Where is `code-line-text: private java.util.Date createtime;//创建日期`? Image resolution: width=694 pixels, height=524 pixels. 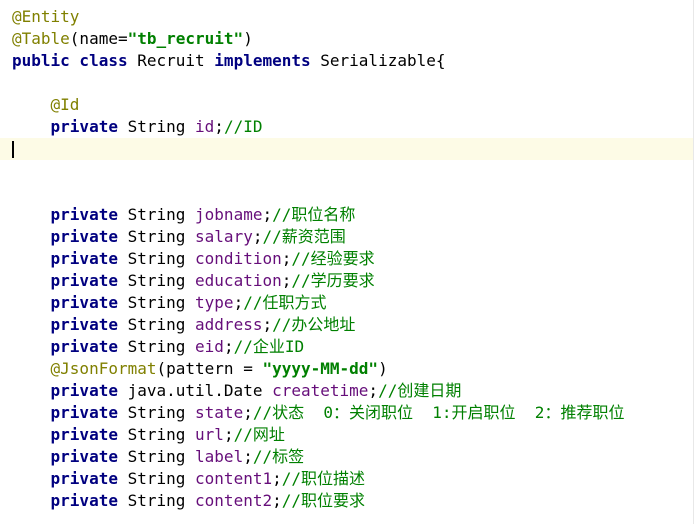 code-line-text: private java.util.Date createtime;//创建日期 is located at coordinates (237, 391).